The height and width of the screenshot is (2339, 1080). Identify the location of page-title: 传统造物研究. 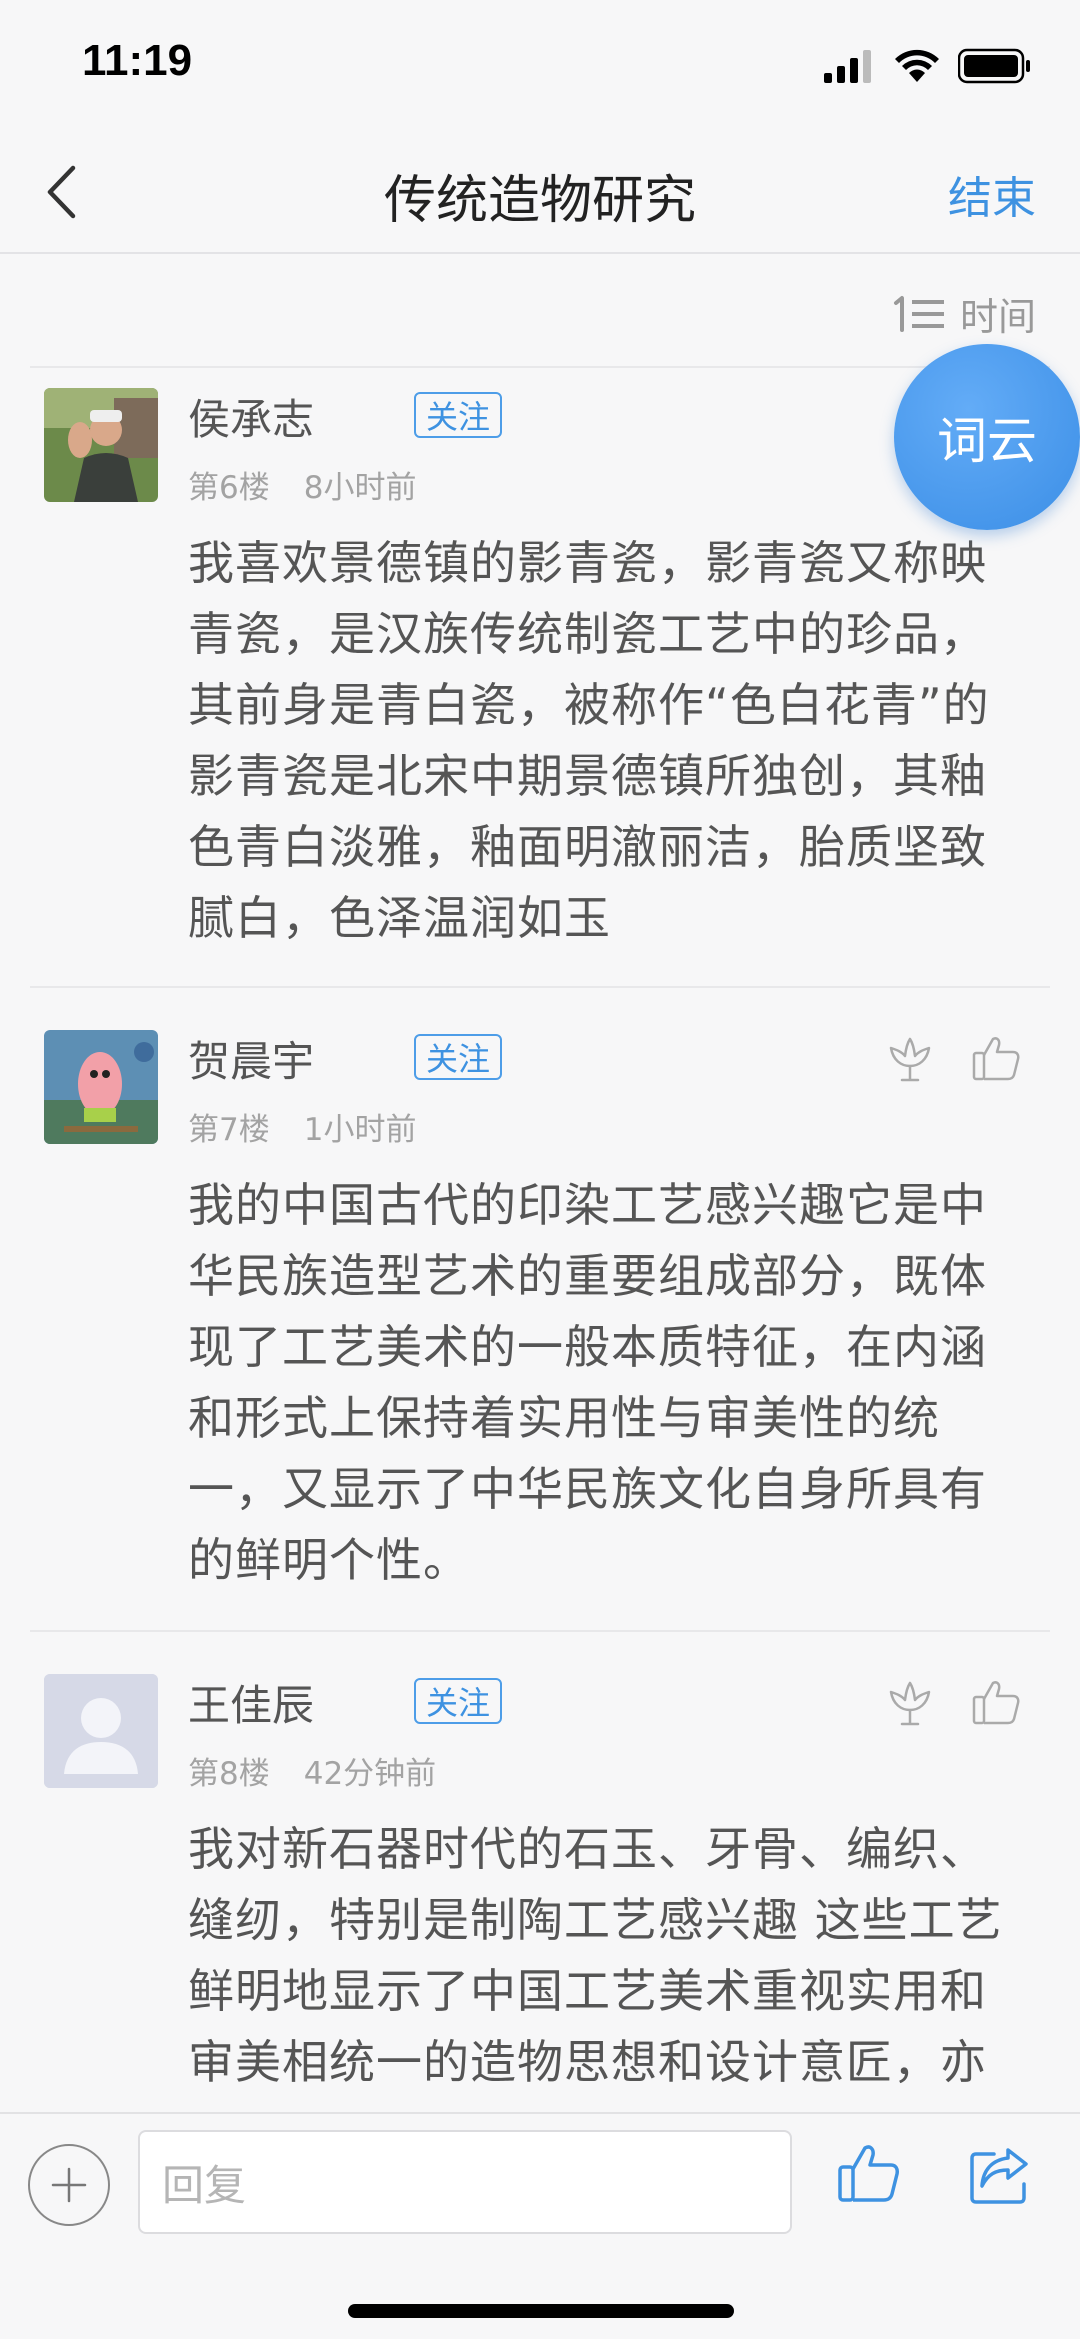
(539, 201).